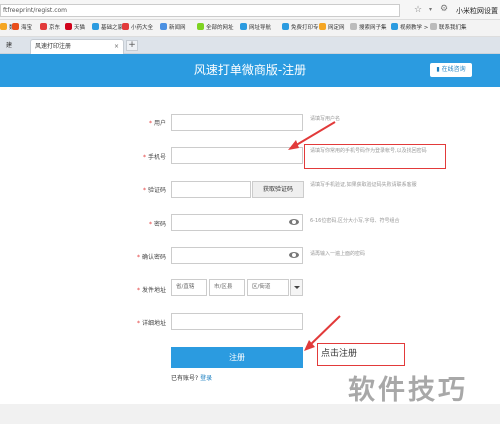 The width and height of the screenshot is (500, 424). I want to click on footer-strip, so click(250, 414).